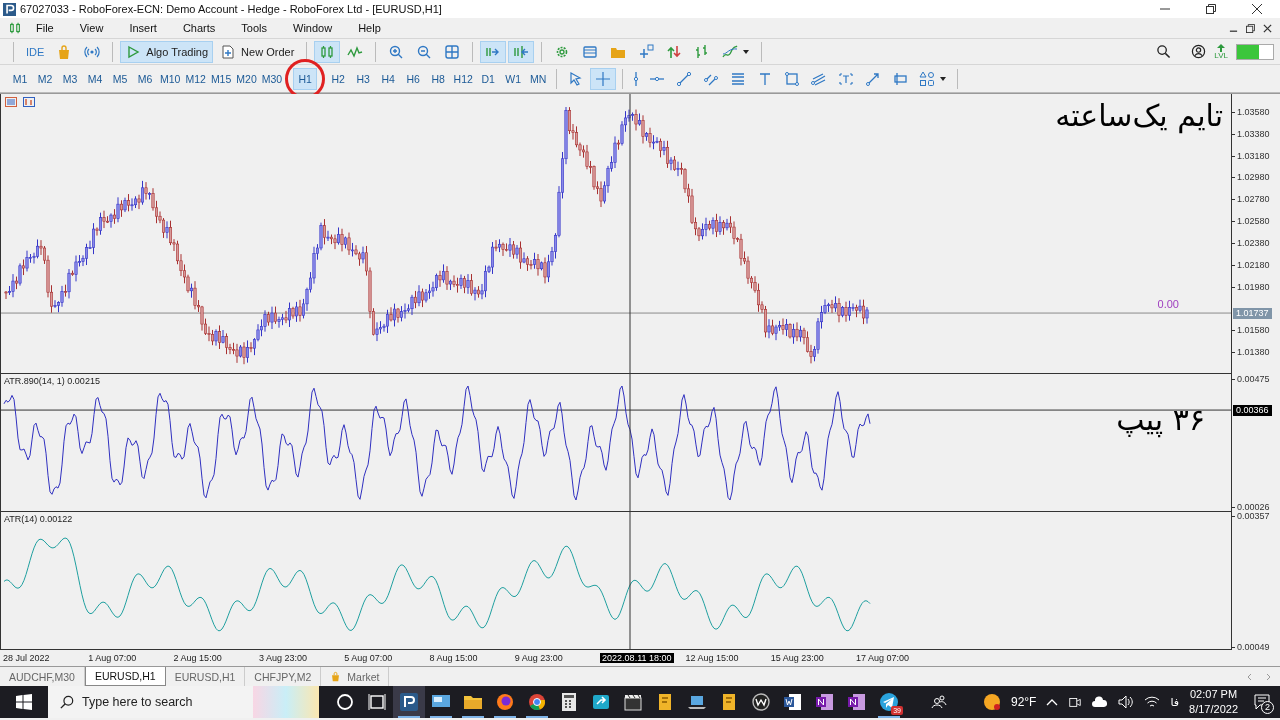 The height and width of the screenshot is (720, 1280). What do you see at coordinates (1268, 676) in the screenshot?
I see `scroll-right-icon` at bounding box center [1268, 676].